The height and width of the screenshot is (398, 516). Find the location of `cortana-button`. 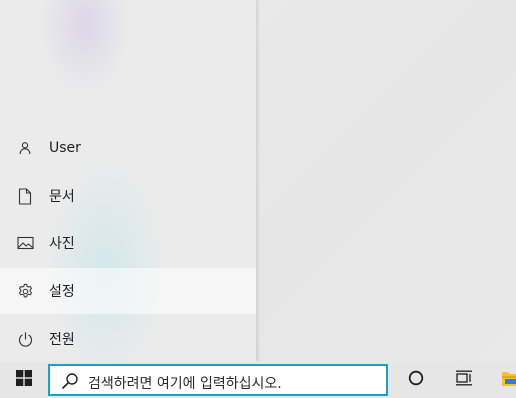

cortana-button is located at coordinates (416, 380).